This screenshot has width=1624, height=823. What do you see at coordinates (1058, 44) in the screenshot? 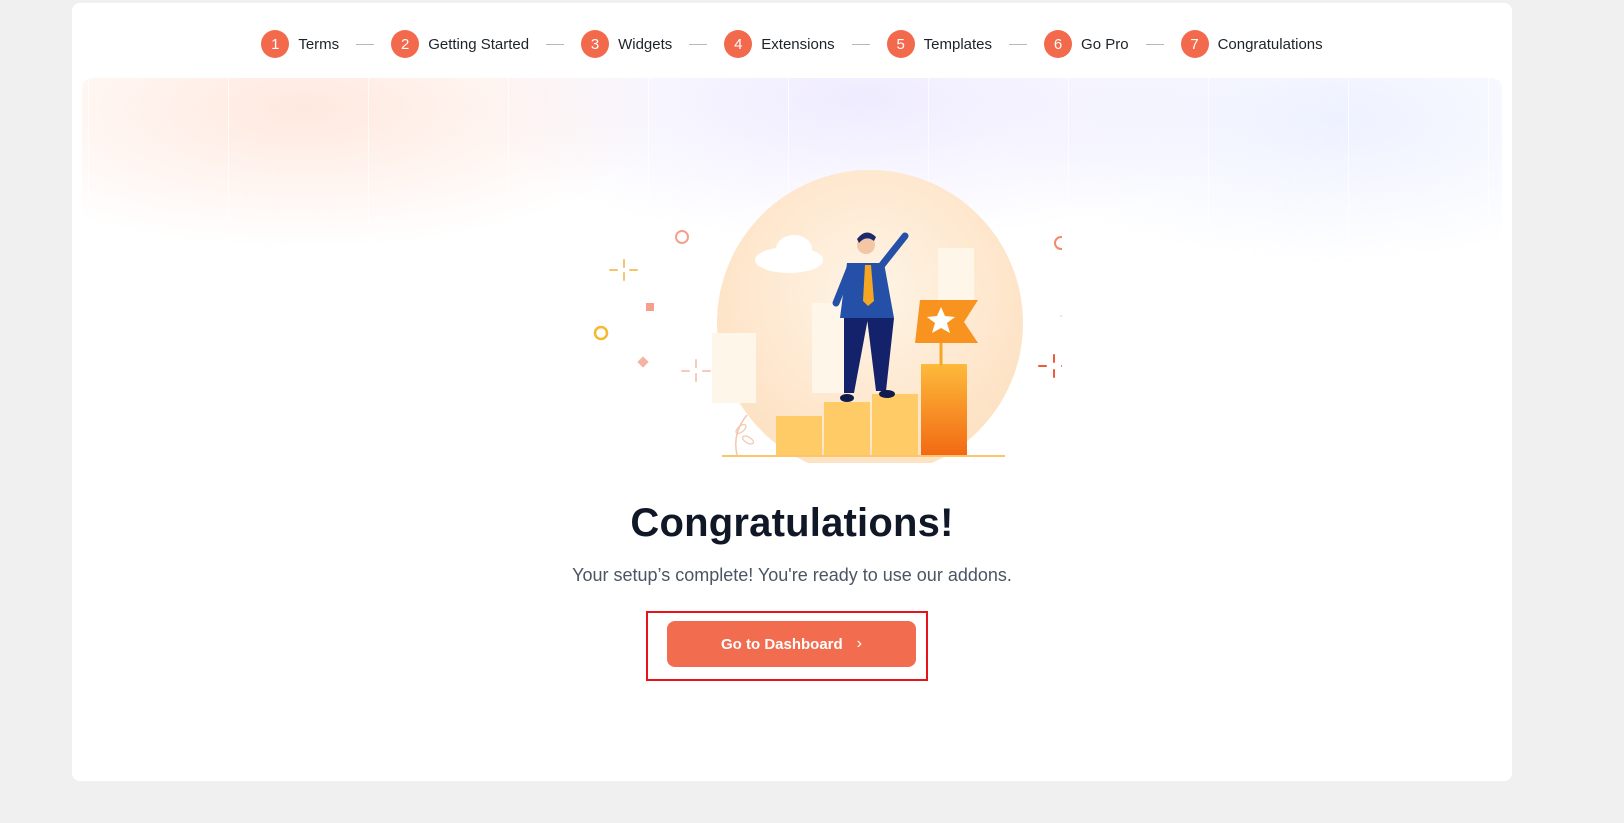
I see `step-number: 6` at bounding box center [1058, 44].